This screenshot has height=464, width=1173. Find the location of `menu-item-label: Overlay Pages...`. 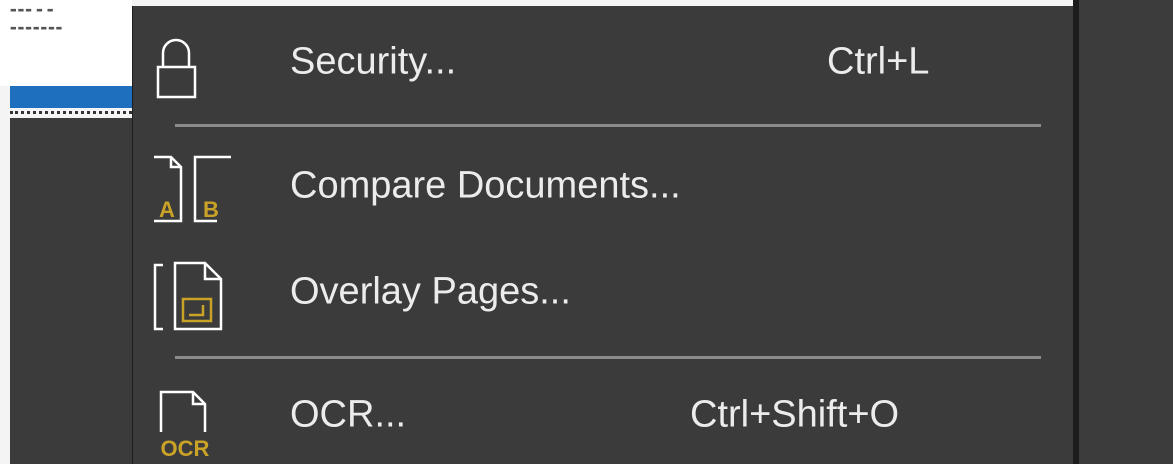

menu-item-label: Overlay Pages... is located at coordinates (430, 291).